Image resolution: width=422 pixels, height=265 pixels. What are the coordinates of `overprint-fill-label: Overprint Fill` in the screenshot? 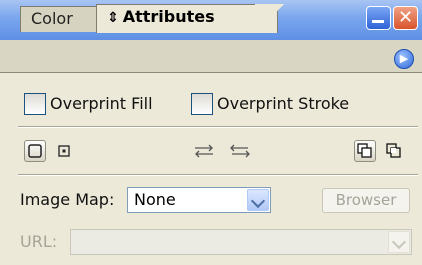 It's located at (101, 103).